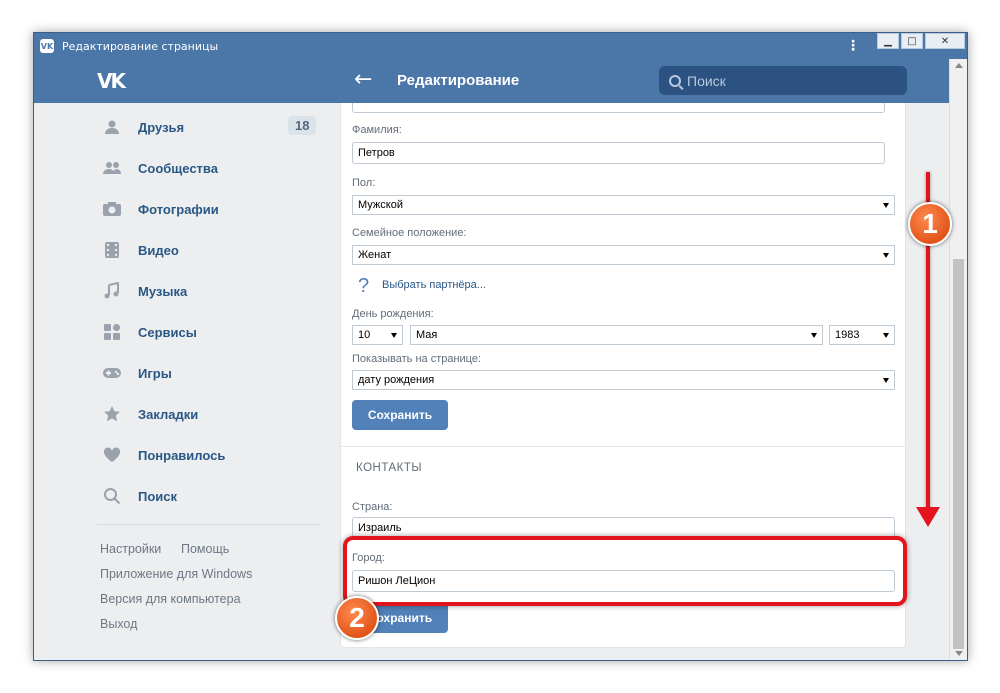 The width and height of the screenshot is (1000, 693). Describe the element at coordinates (112, 250) in the screenshot. I see `film-icon` at that location.